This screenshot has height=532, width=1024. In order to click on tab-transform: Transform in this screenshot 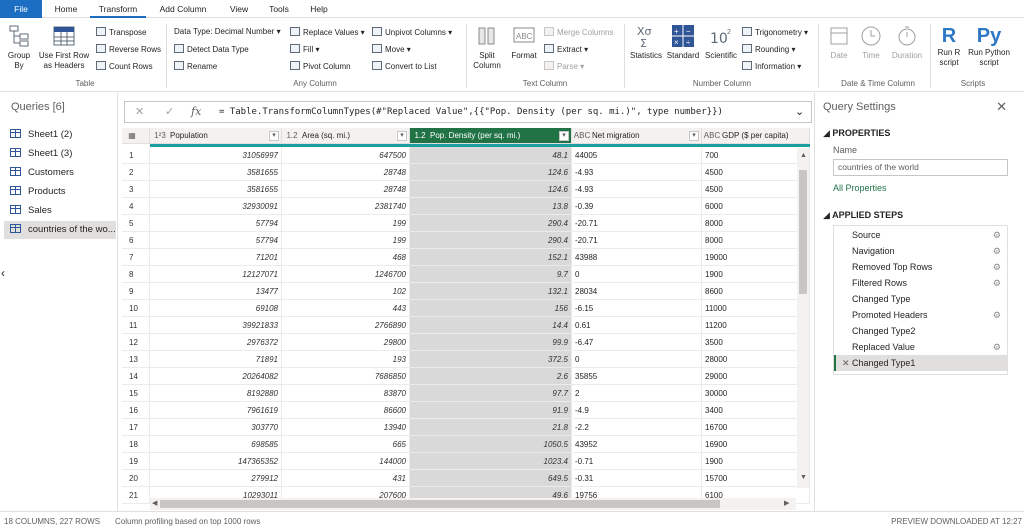, I will do `click(118, 9)`.